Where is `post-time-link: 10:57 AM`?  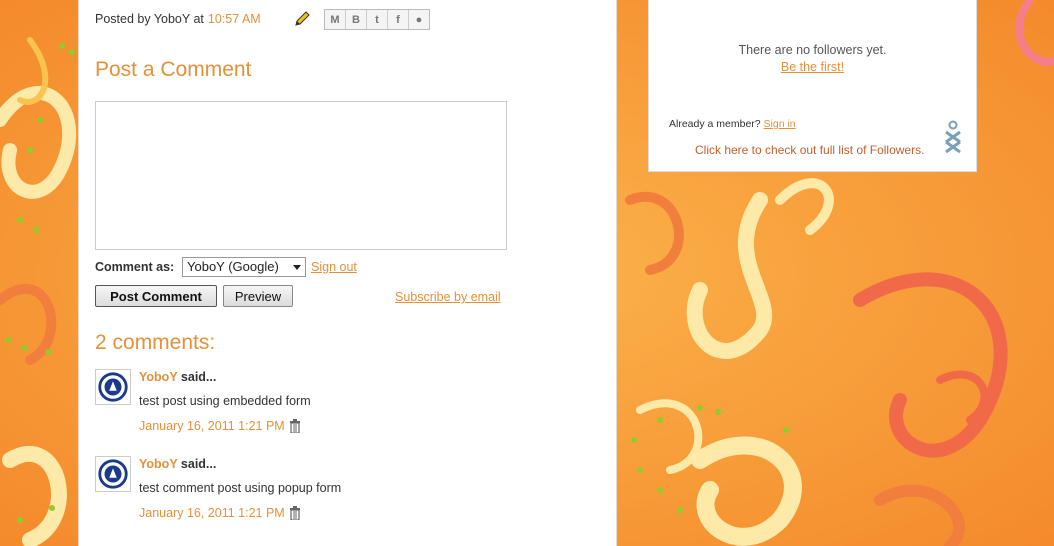 post-time-link: 10:57 AM is located at coordinates (234, 19).